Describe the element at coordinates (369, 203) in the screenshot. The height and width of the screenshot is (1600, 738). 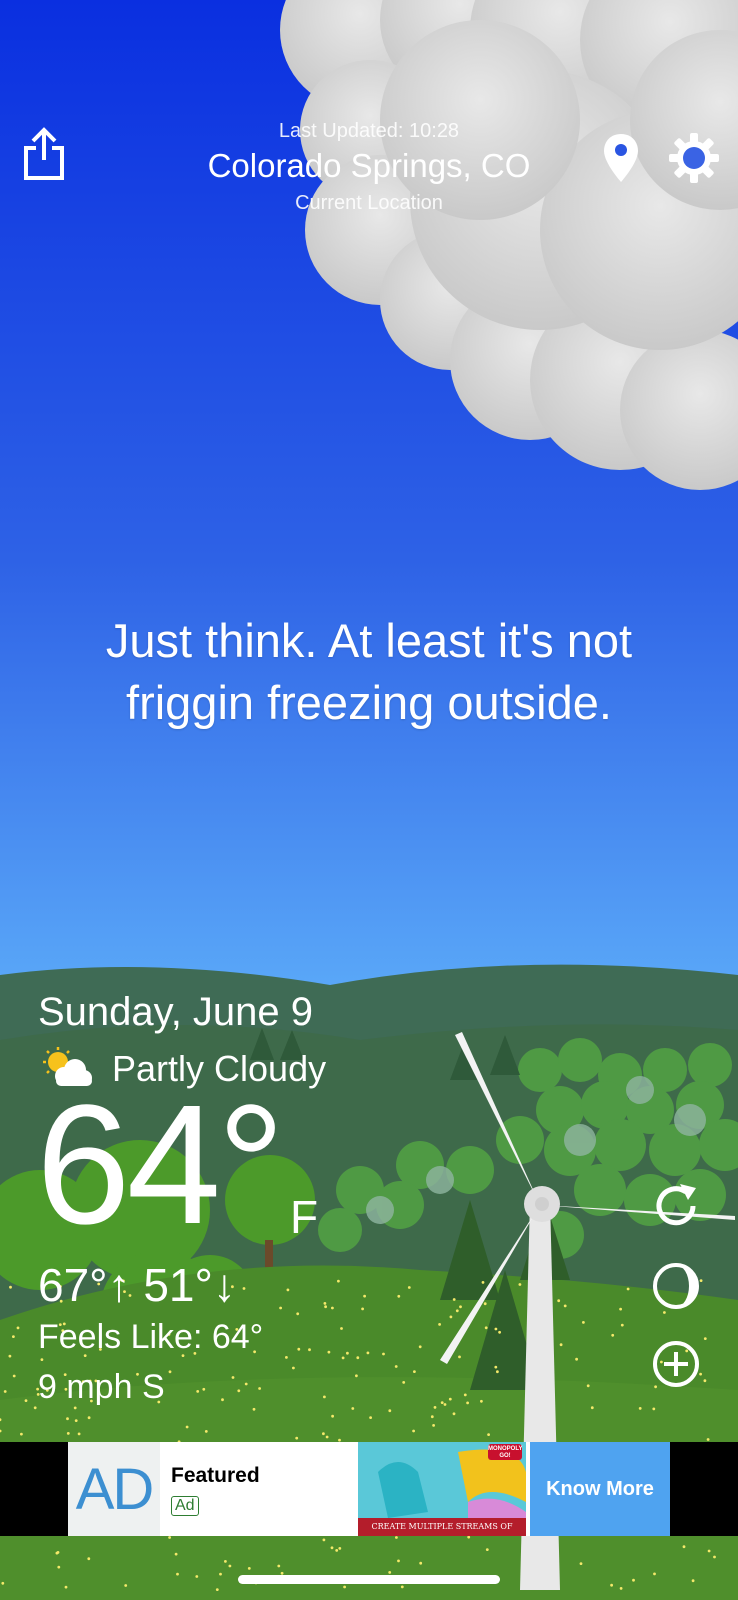
I see `location-subtitle: Current Location` at that location.